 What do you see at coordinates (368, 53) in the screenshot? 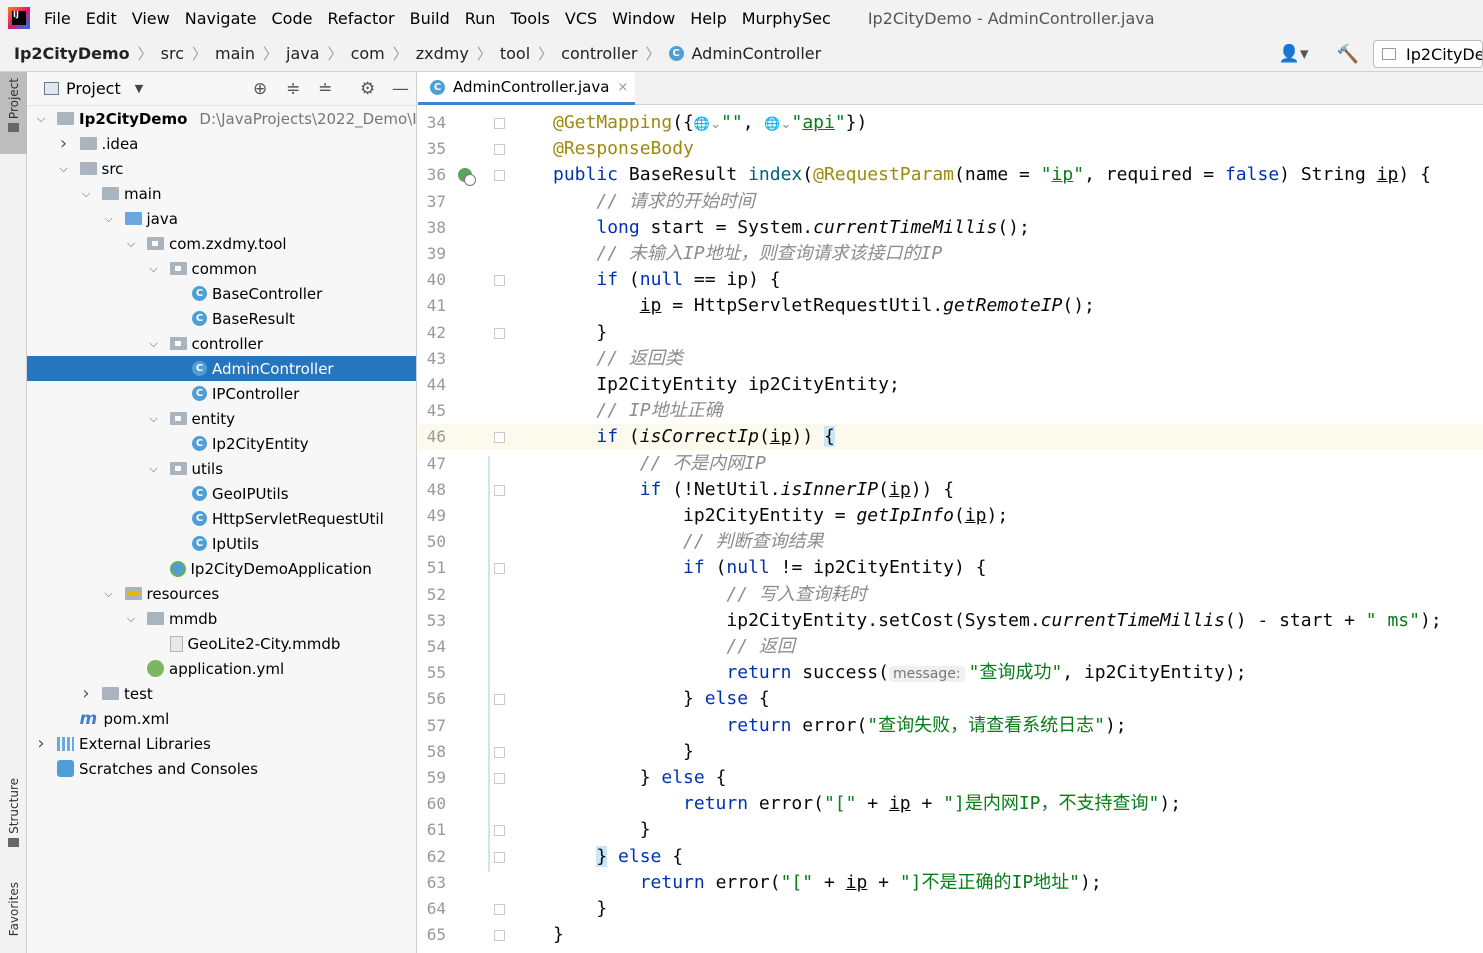
I see `breadcrumb-item-com: com` at bounding box center [368, 53].